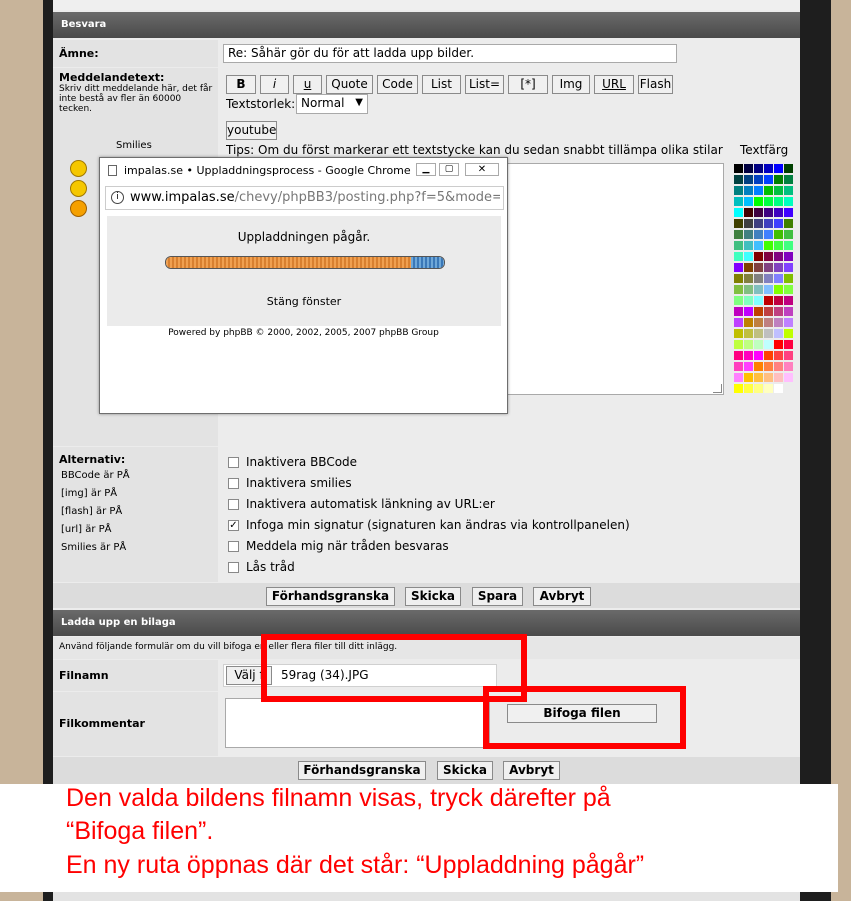  I want to click on text-color-palette, so click(764, 301).